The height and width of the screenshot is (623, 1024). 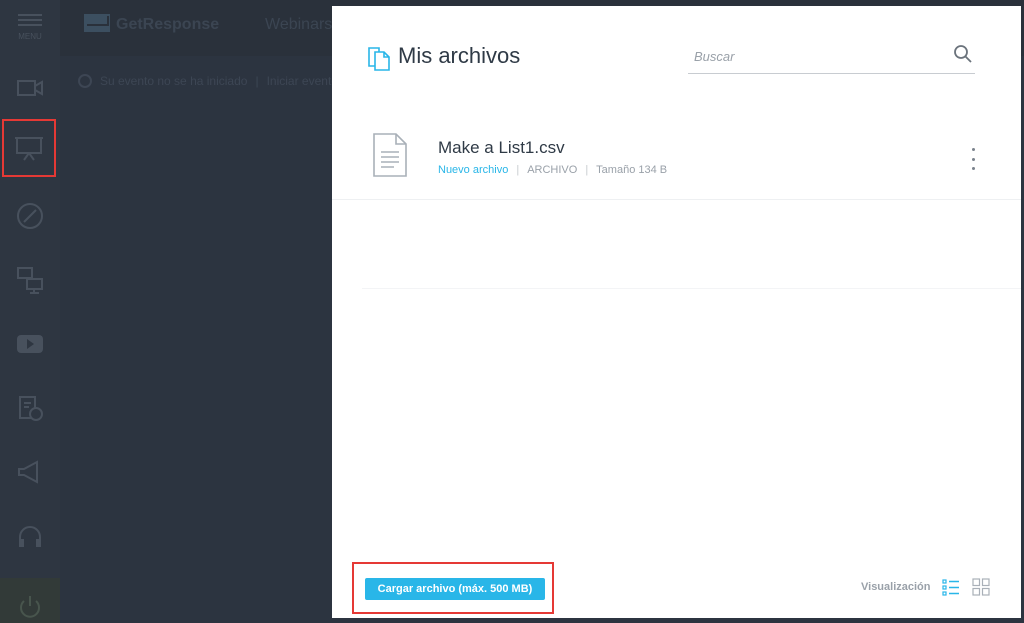 What do you see at coordinates (390, 155) in the screenshot?
I see `document-icon` at bounding box center [390, 155].